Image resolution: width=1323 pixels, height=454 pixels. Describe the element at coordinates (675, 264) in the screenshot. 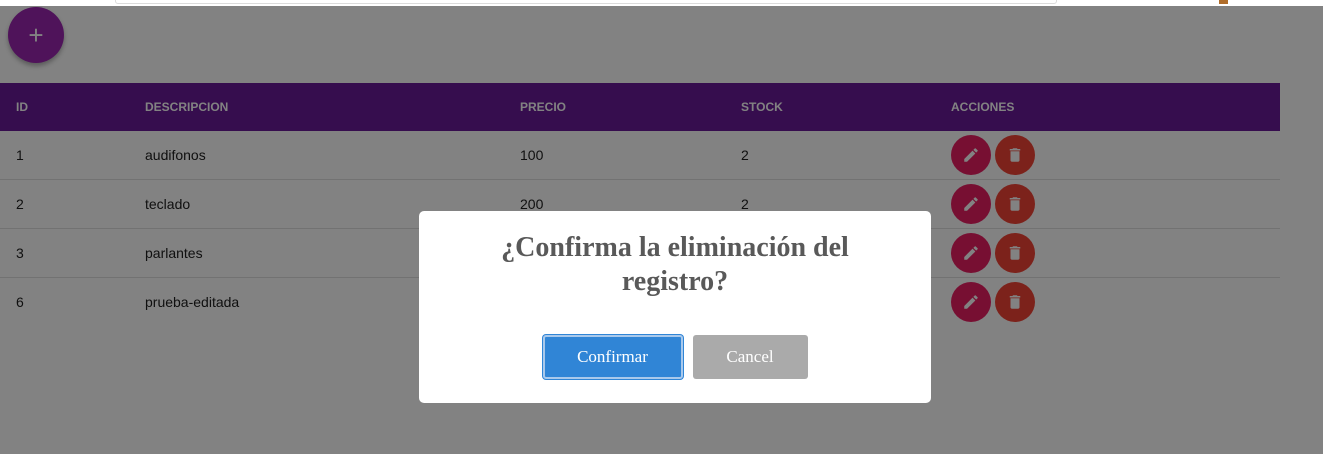

I see `dialog-title: ¿Confirma la eliminación del registro?` at that location.